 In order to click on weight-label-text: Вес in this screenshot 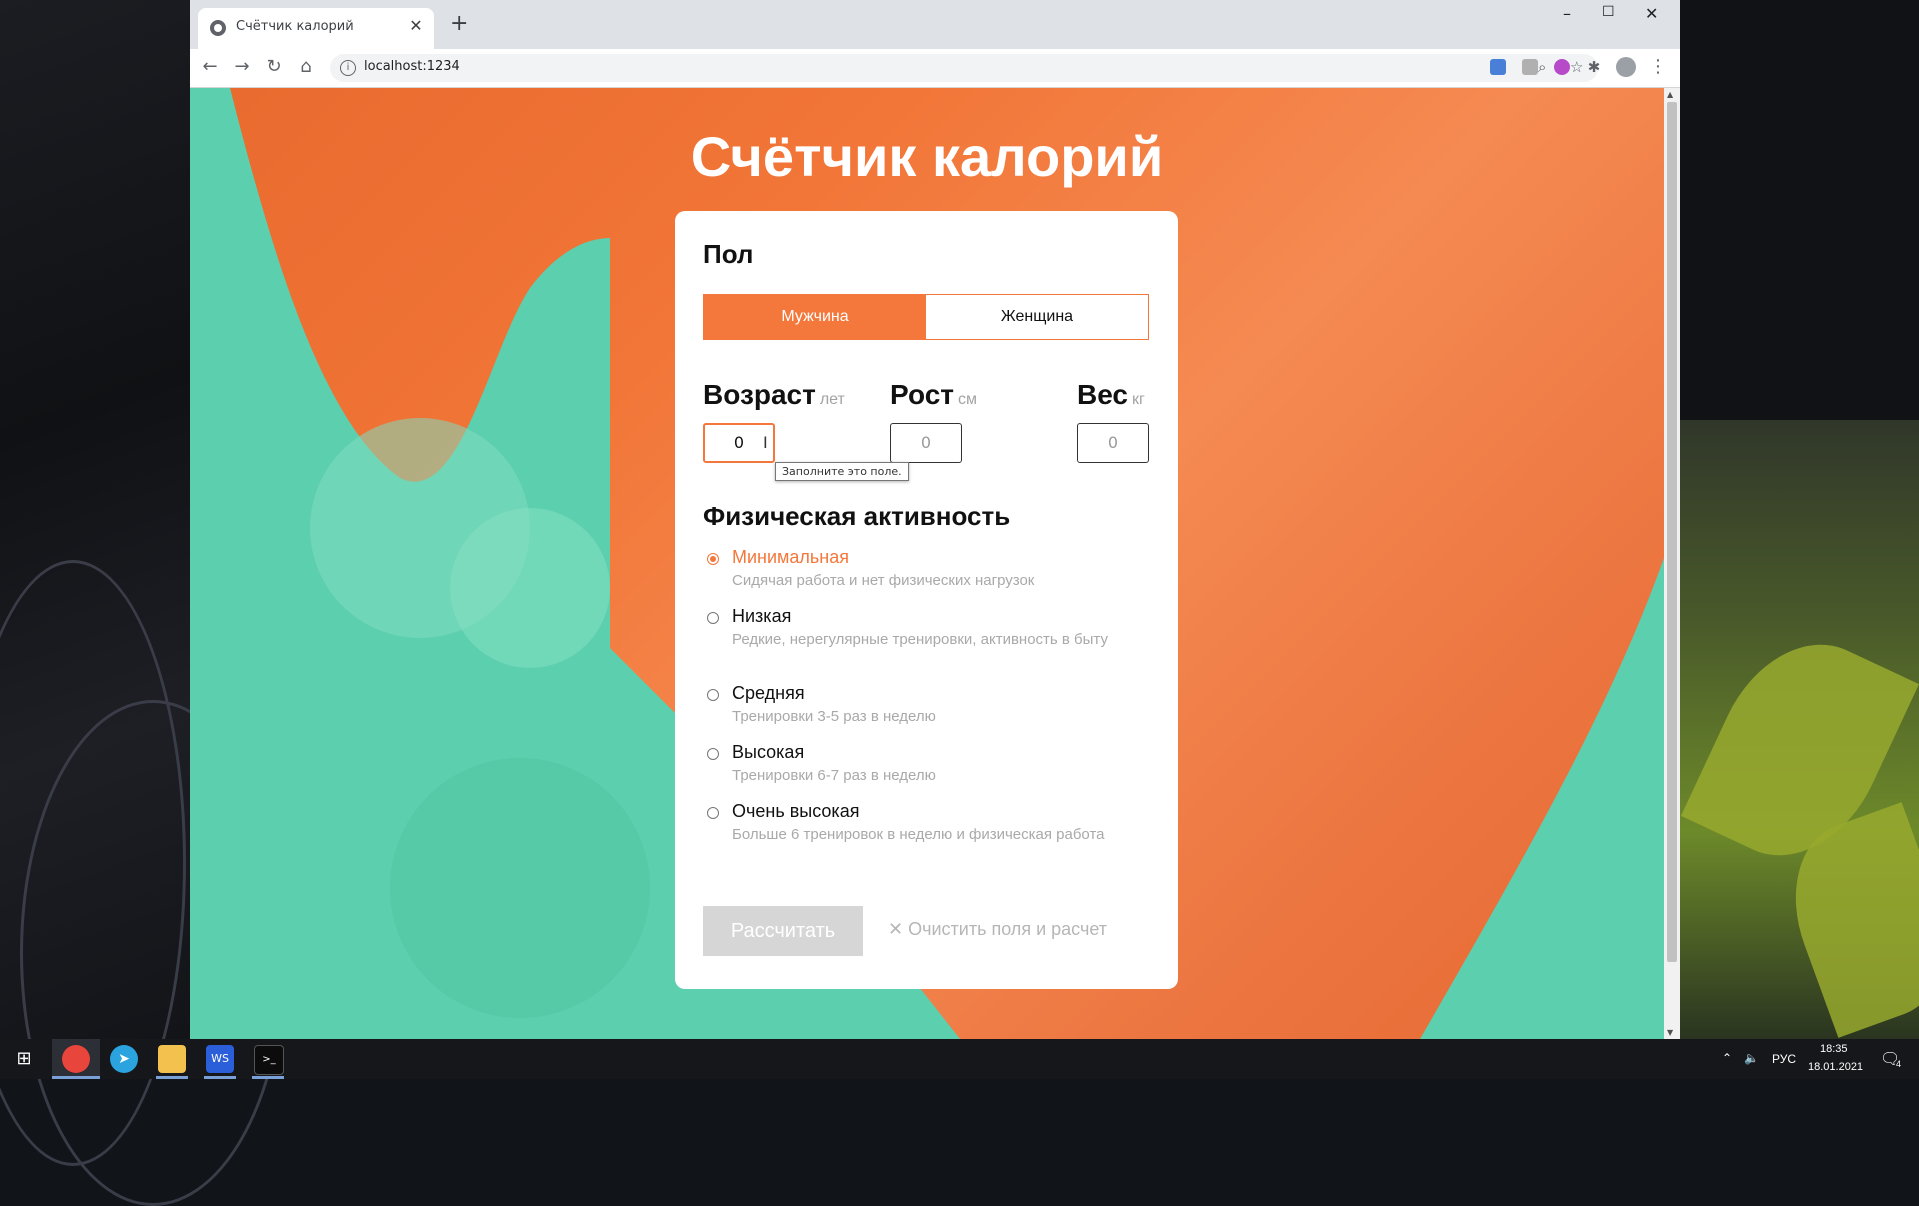, I will do `click(1102, 394)`.